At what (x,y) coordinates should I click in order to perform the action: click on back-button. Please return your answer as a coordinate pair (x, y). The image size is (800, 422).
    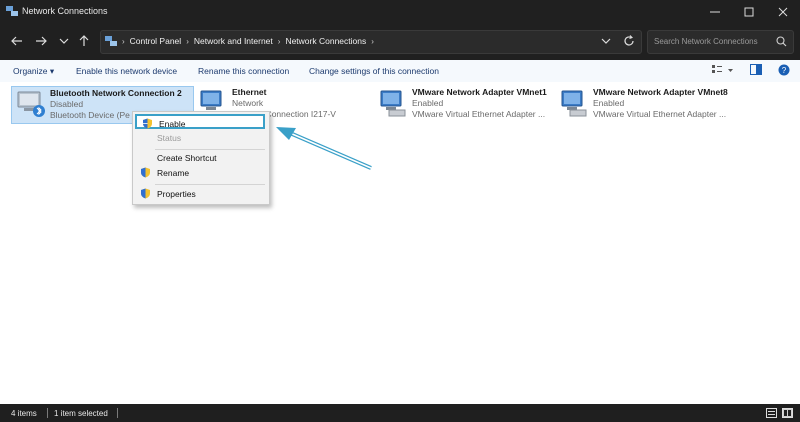
    Looking at the image, I should click on (17, 41).